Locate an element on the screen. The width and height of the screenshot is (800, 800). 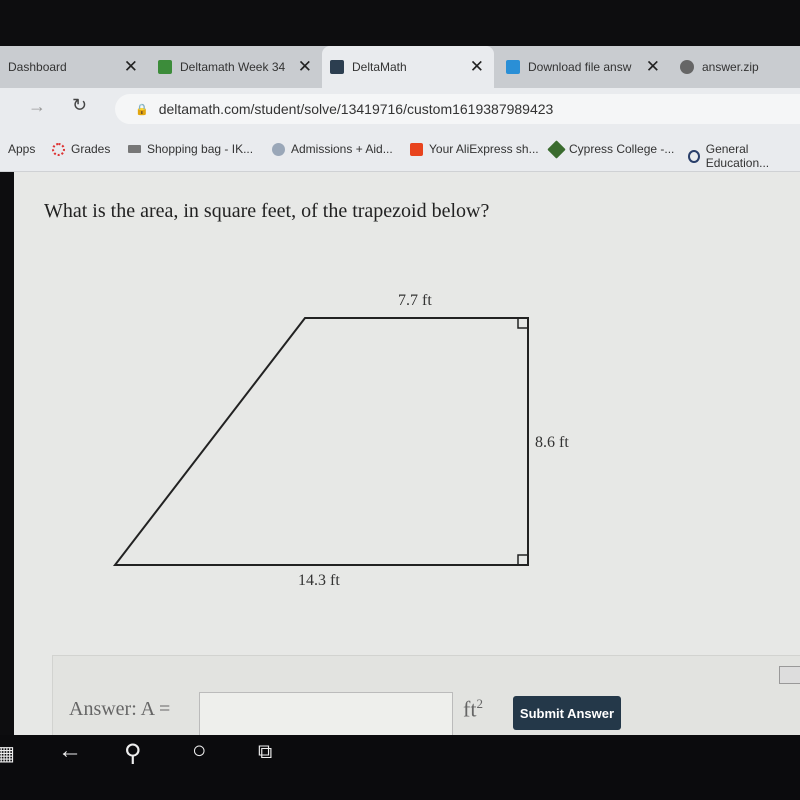
tab-label: answer.zip is located at coordinates (730, 67).